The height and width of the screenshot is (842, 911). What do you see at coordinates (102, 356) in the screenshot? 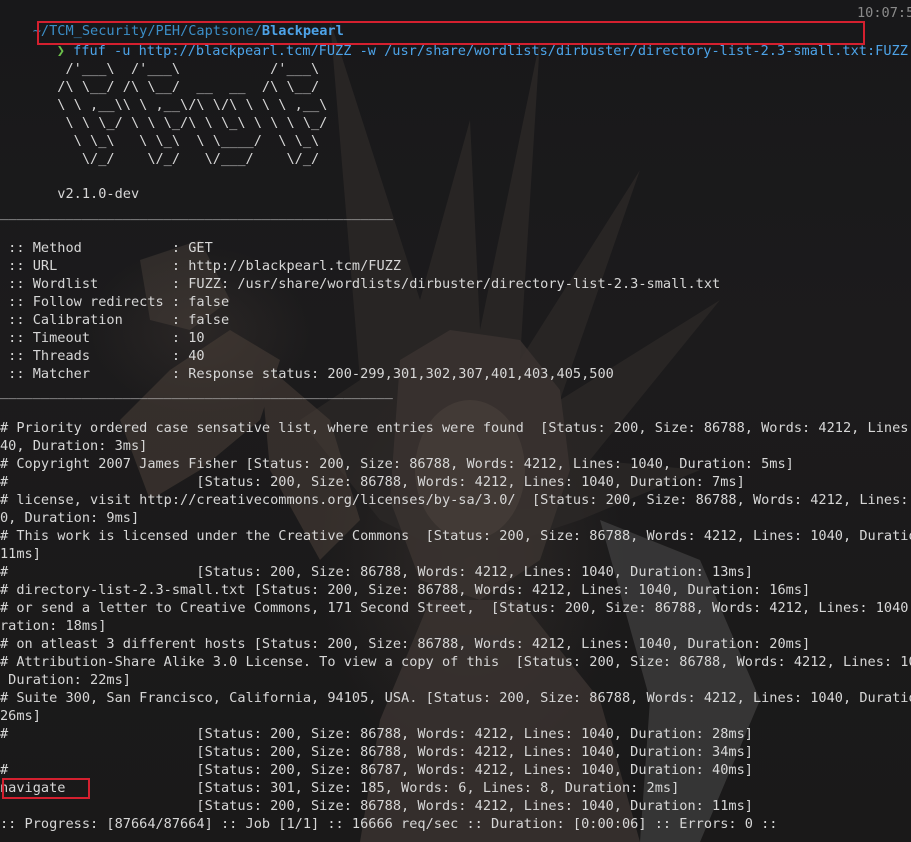
I see `config-threads: :: Threads : 40` at bounding box center [102, 356].